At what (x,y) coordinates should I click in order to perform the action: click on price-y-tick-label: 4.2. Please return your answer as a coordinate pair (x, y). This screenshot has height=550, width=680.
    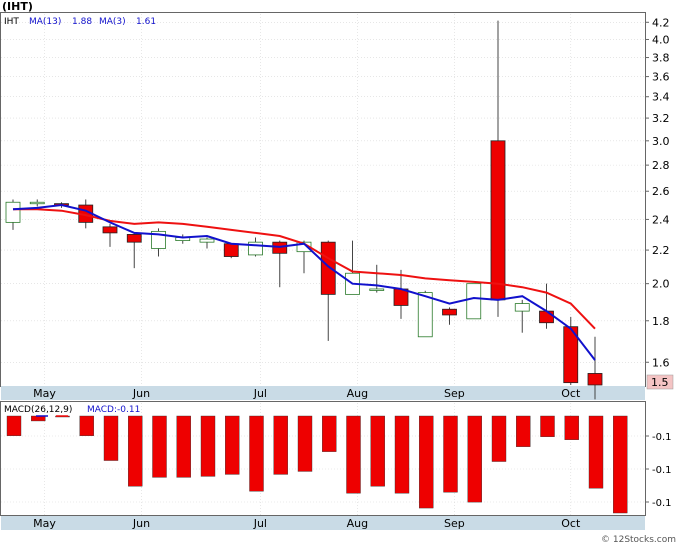
    Looking at the image, I should click on (661, 22).